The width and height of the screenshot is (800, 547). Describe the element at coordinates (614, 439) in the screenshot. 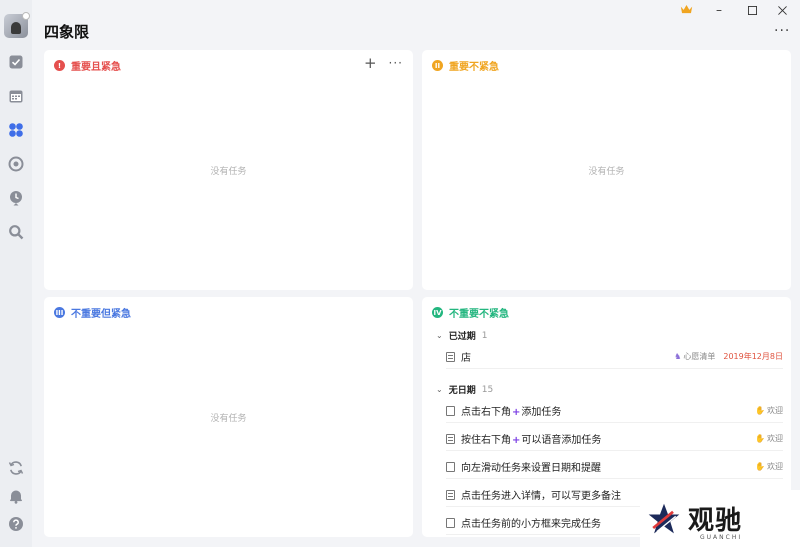

I see `task-row: 按住右下角+可以语音添加任务 ✋ 欢迎` at that location.